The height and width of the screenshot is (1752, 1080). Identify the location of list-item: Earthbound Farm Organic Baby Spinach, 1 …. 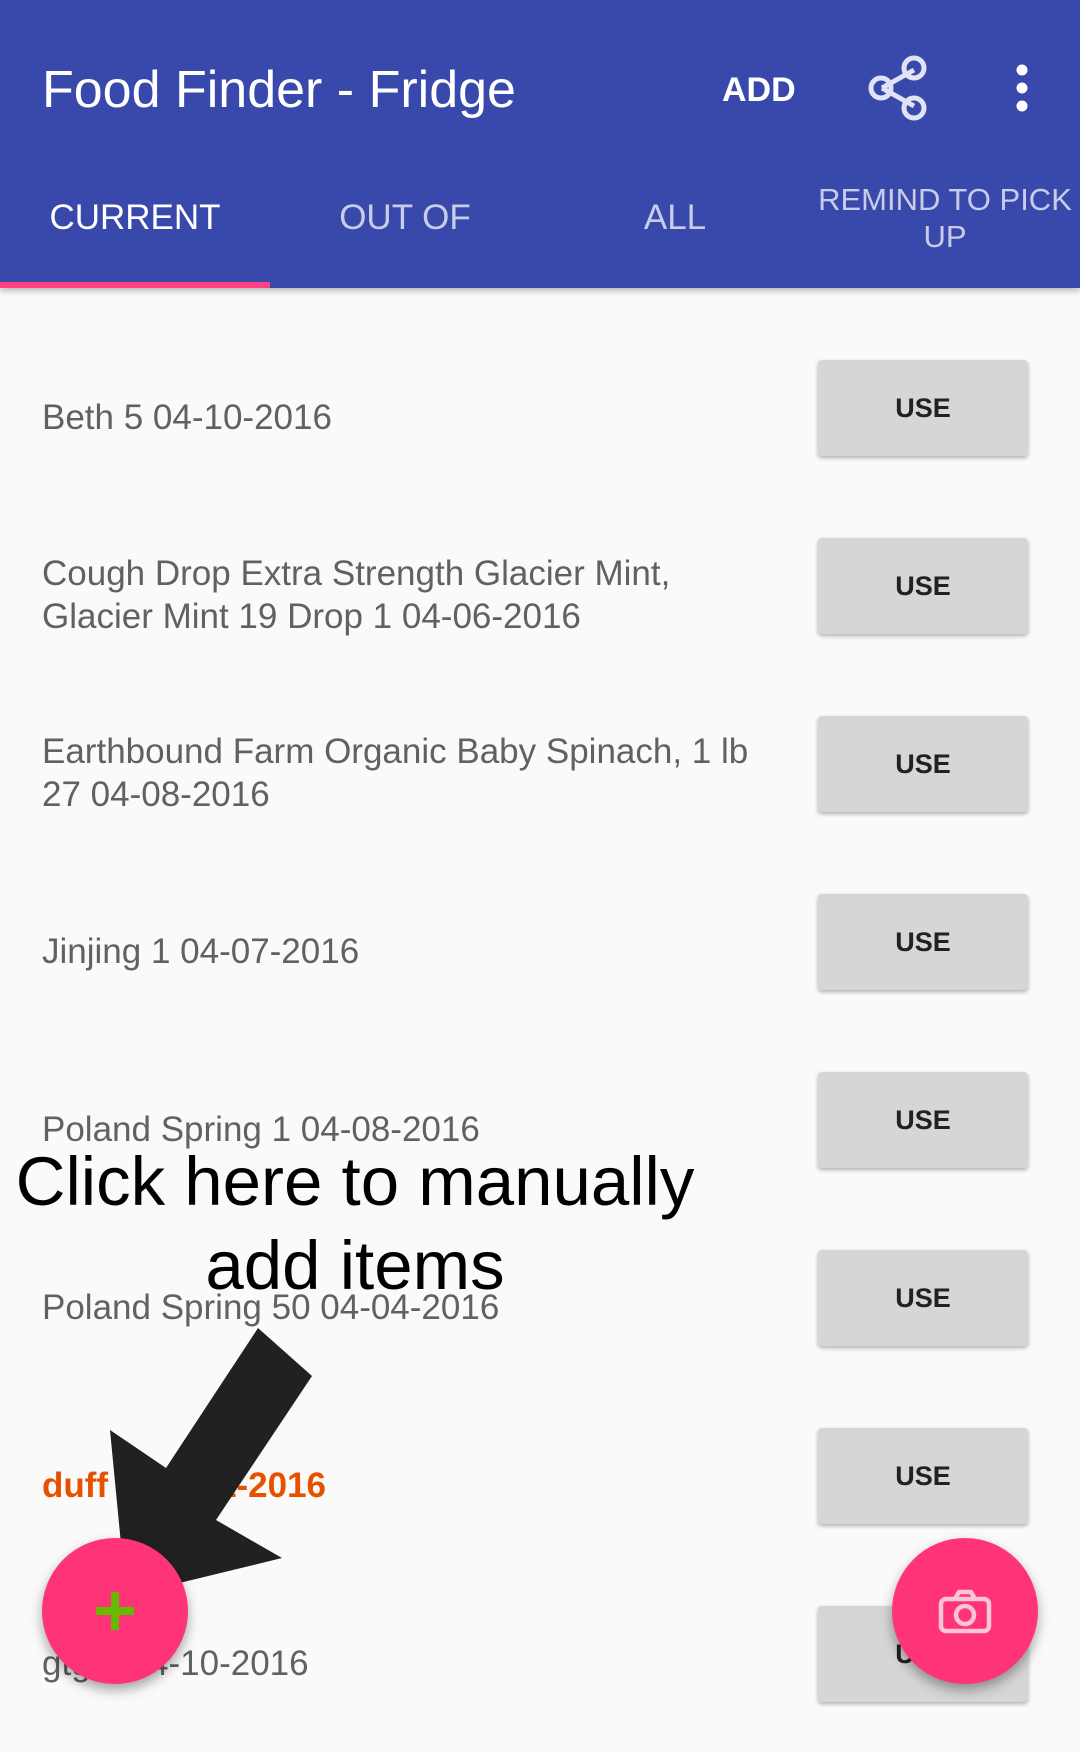
(540, 773).